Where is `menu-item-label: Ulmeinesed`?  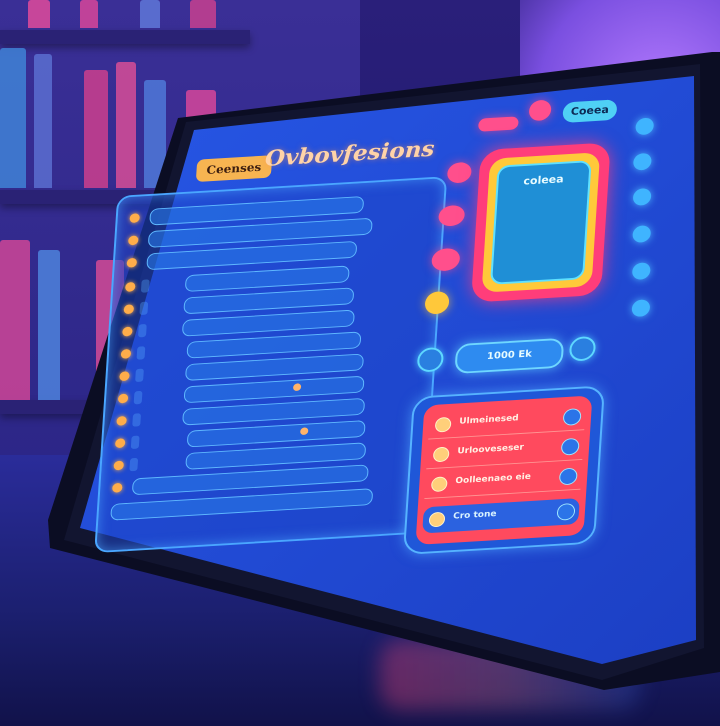 menu-item-label: Ulmeinesed is located at coordinates (488, 420).